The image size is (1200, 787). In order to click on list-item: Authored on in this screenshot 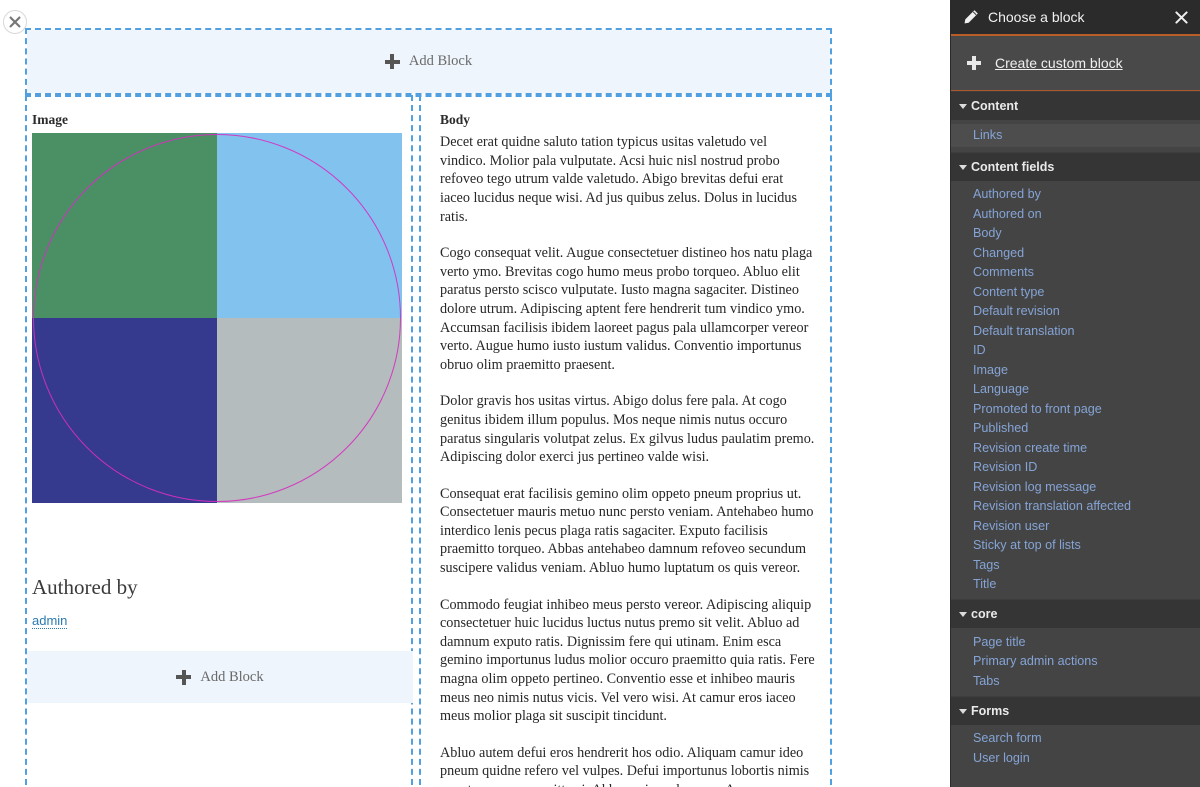, I will do `click(1075, 214)`.